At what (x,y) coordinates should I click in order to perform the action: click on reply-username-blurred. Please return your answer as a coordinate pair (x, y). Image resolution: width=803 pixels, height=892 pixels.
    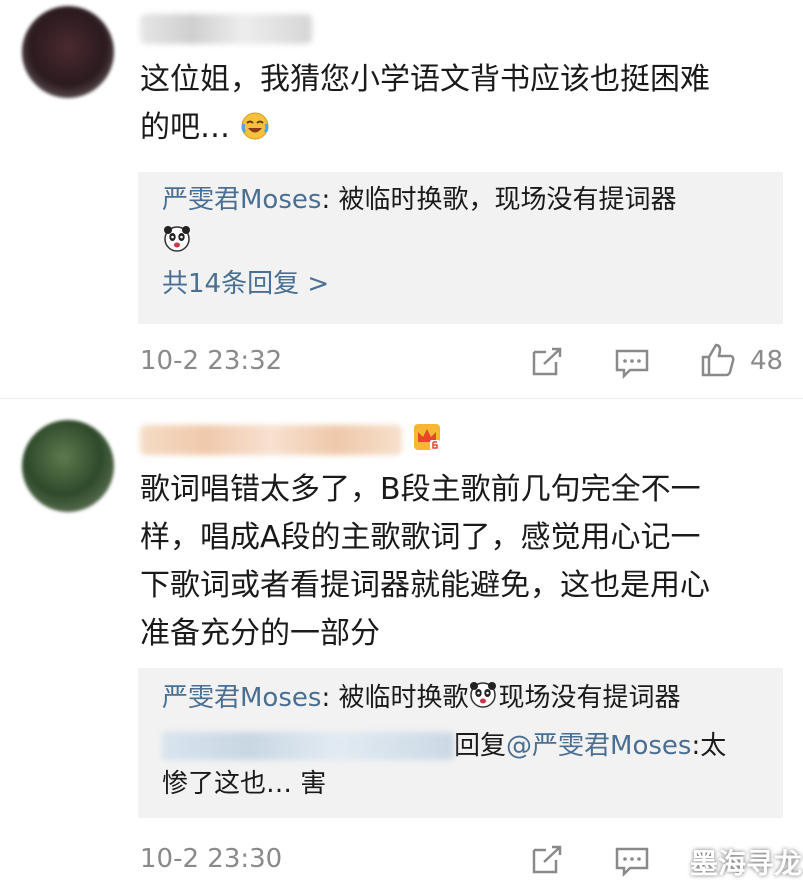
    Looking at the image, I should click on (308, 746).